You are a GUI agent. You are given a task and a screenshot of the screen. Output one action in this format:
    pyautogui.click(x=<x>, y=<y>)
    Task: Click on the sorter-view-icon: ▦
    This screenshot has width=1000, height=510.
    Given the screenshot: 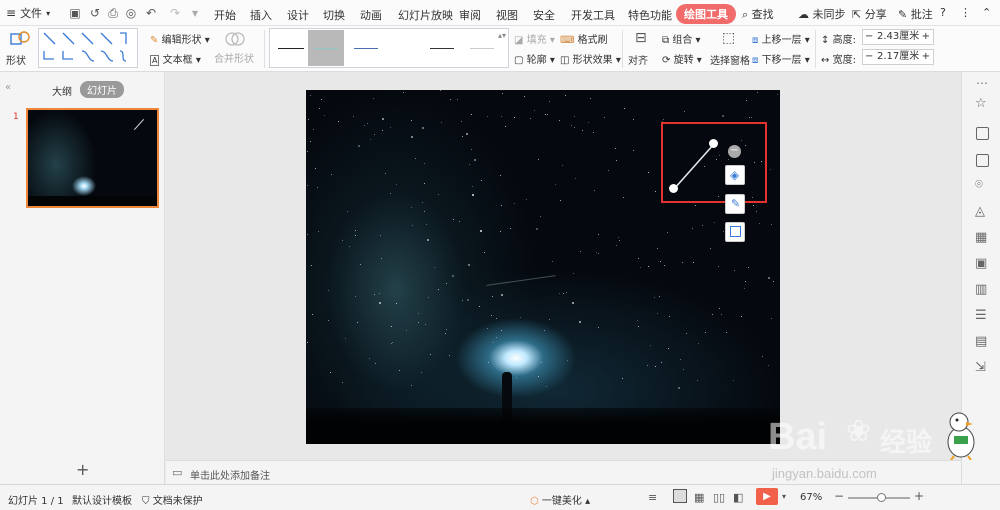 What is the action you would take?
    pyautogui.click(x=699, y=497)
    